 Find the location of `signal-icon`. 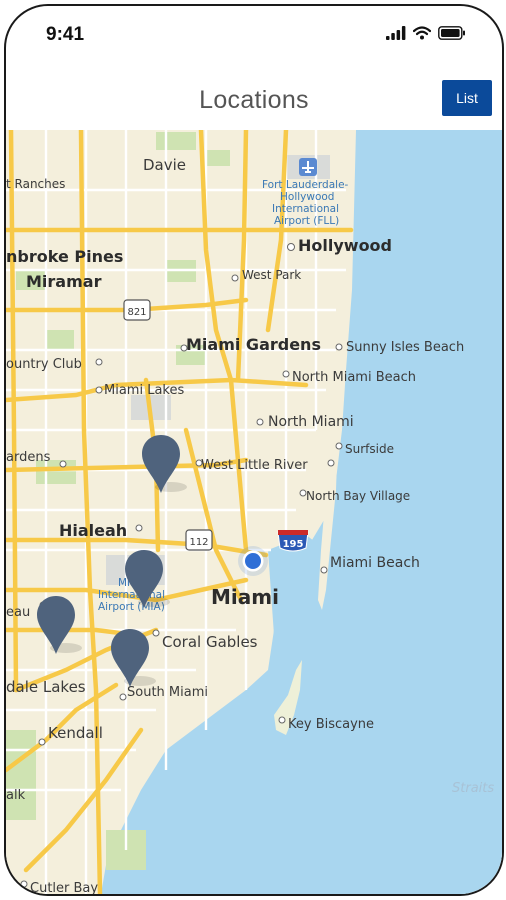

signal-icon is located at coordinates (396, 33).